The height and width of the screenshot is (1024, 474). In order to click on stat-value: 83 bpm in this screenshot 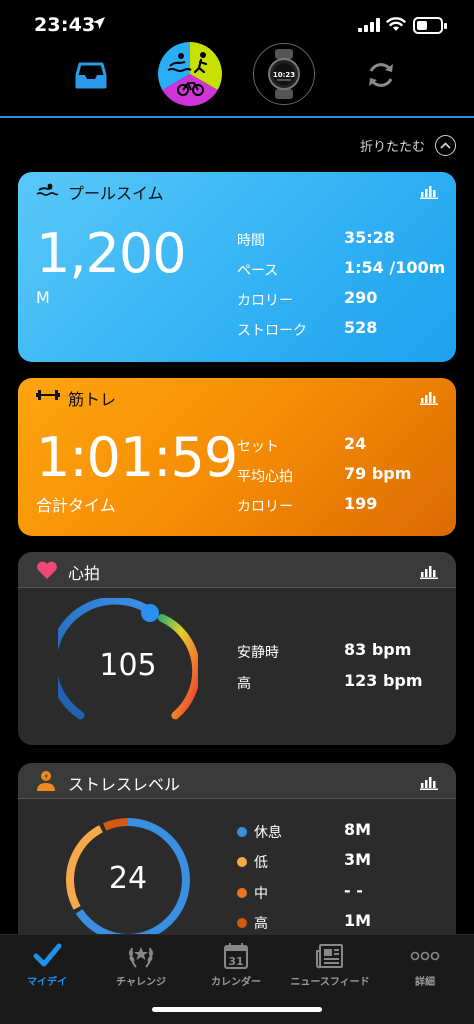, I will do `click(378, 649)`.